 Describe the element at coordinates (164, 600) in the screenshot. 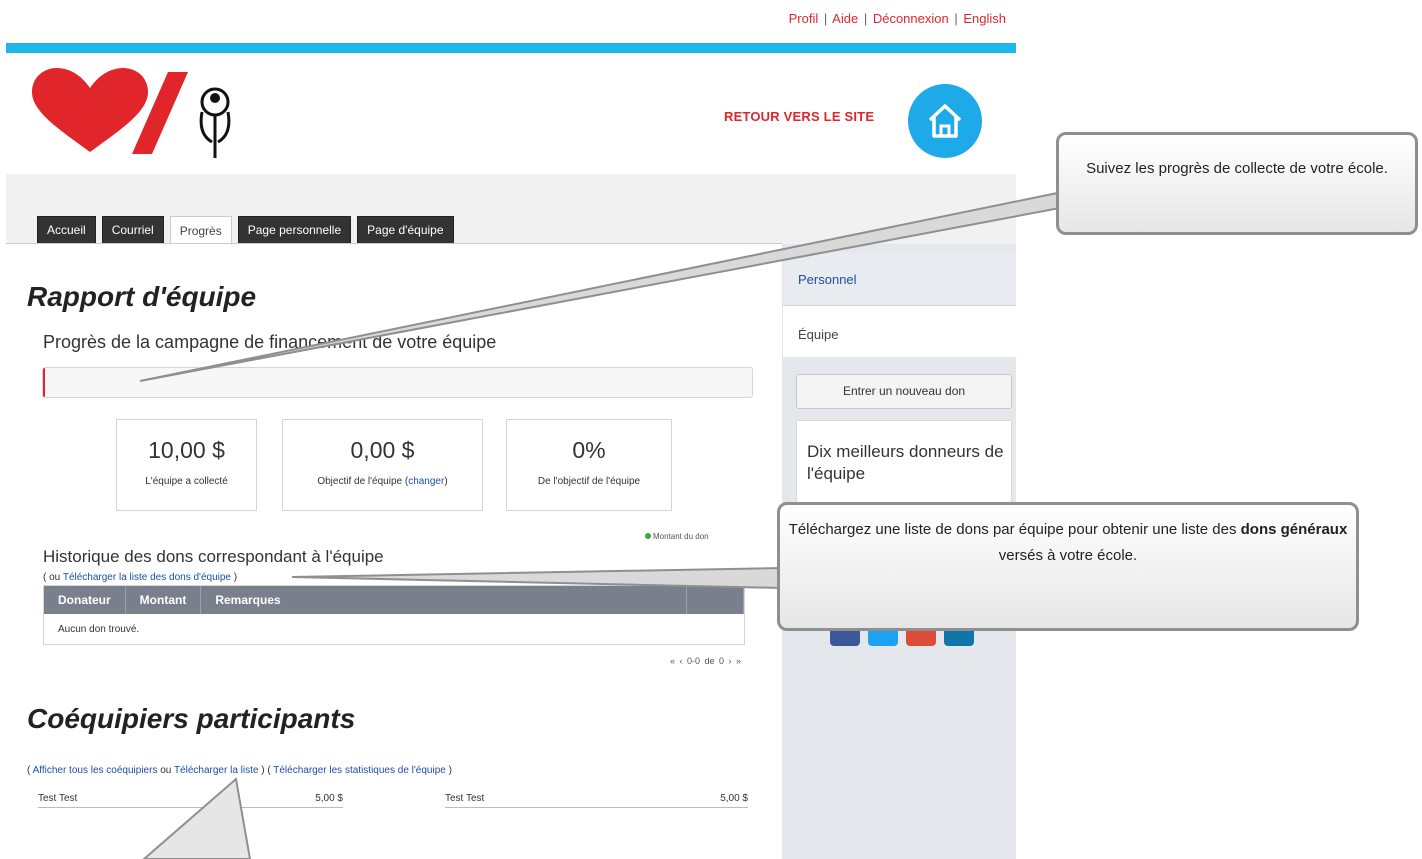

I see `column-header-montant: Montant` at that location.